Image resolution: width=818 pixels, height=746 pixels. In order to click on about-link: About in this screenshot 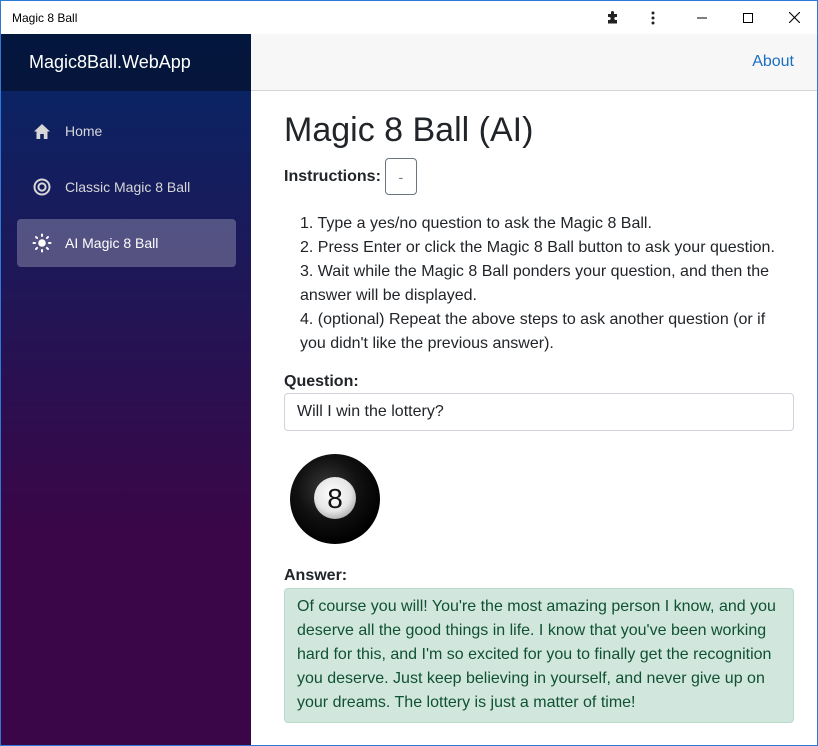, I will do `click(773, 62)`.